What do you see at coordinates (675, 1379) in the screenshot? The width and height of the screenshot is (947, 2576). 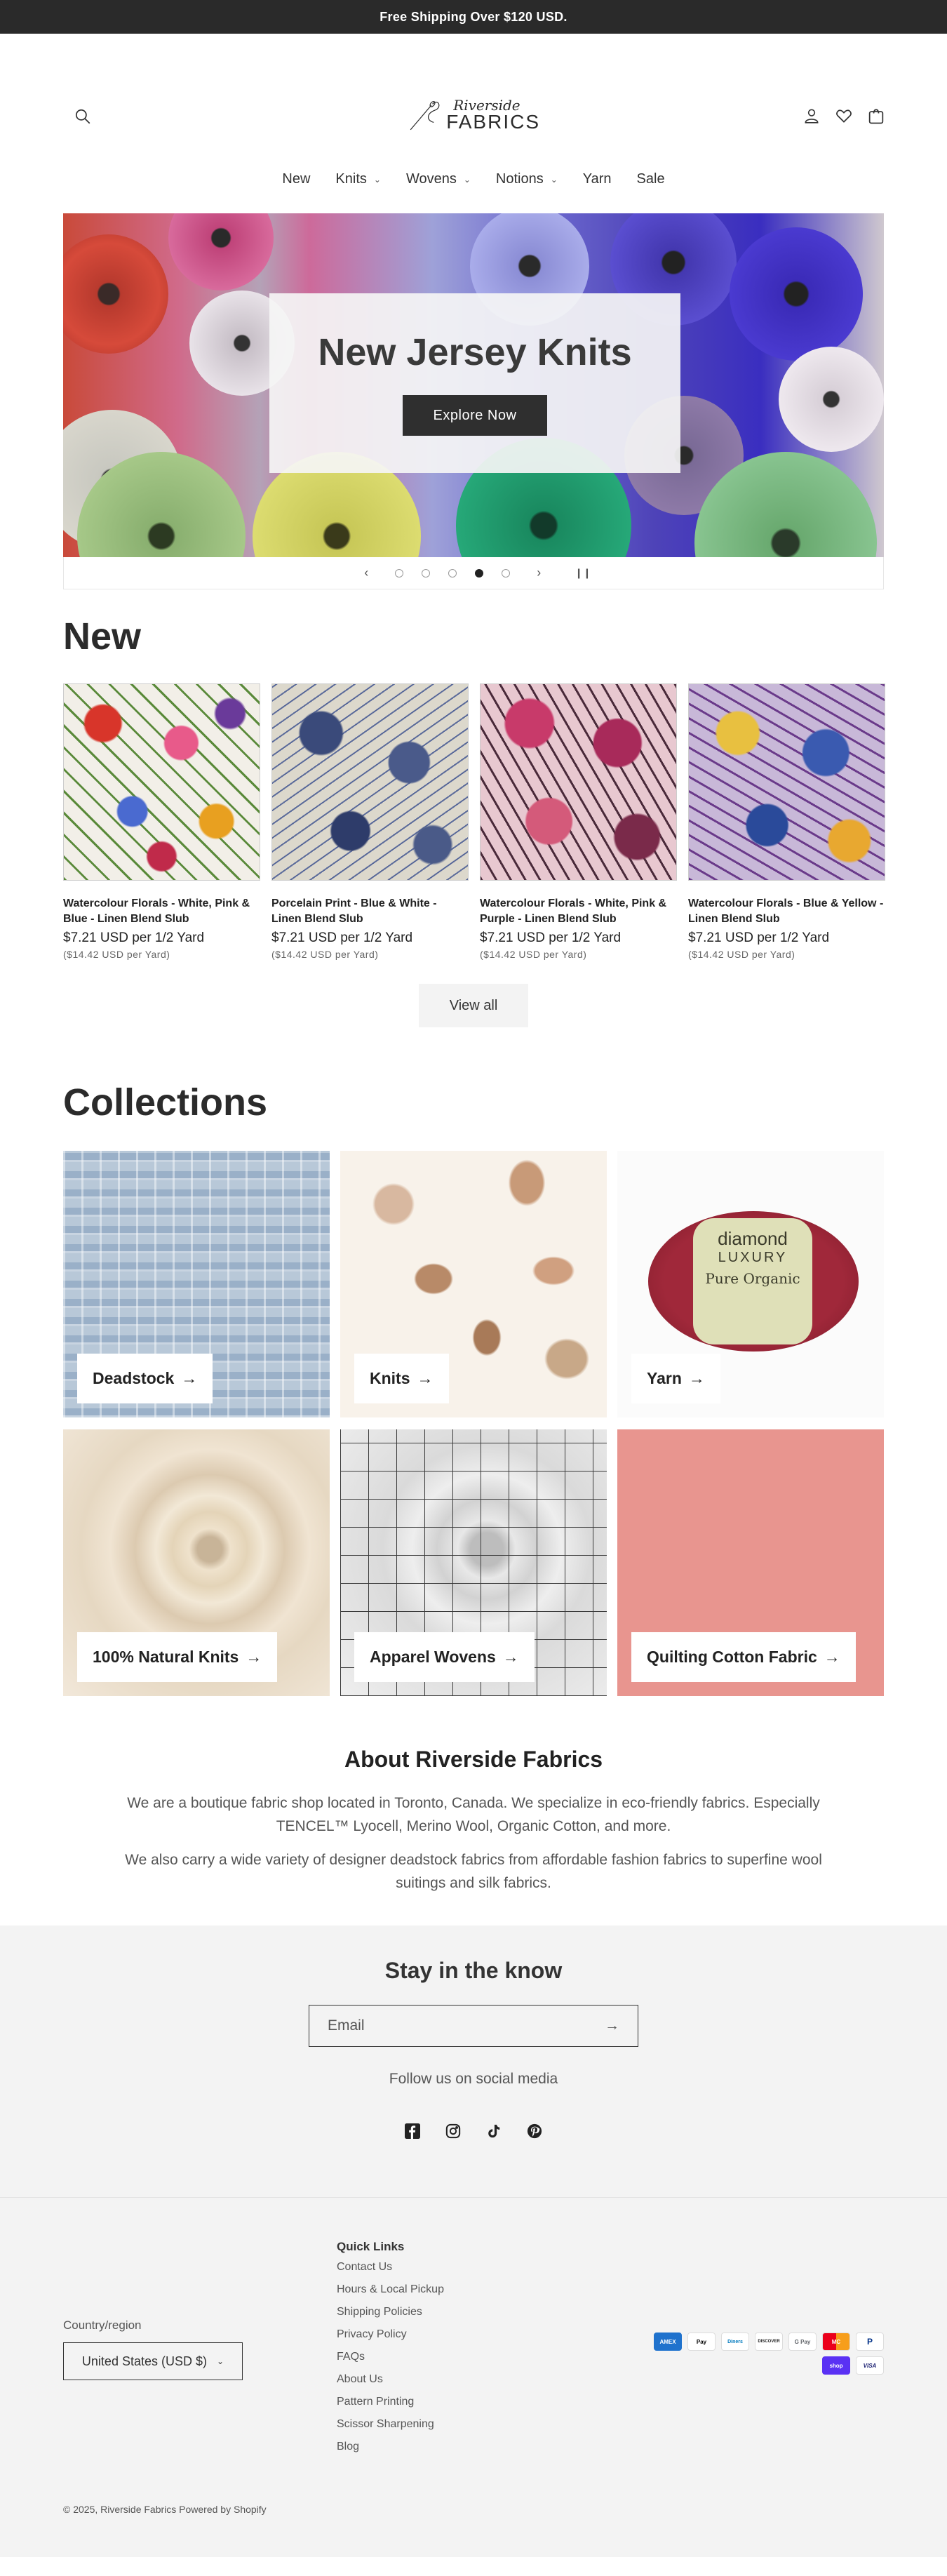 I see `collection-label: Yarn →` at bounding box center [675, 1379].